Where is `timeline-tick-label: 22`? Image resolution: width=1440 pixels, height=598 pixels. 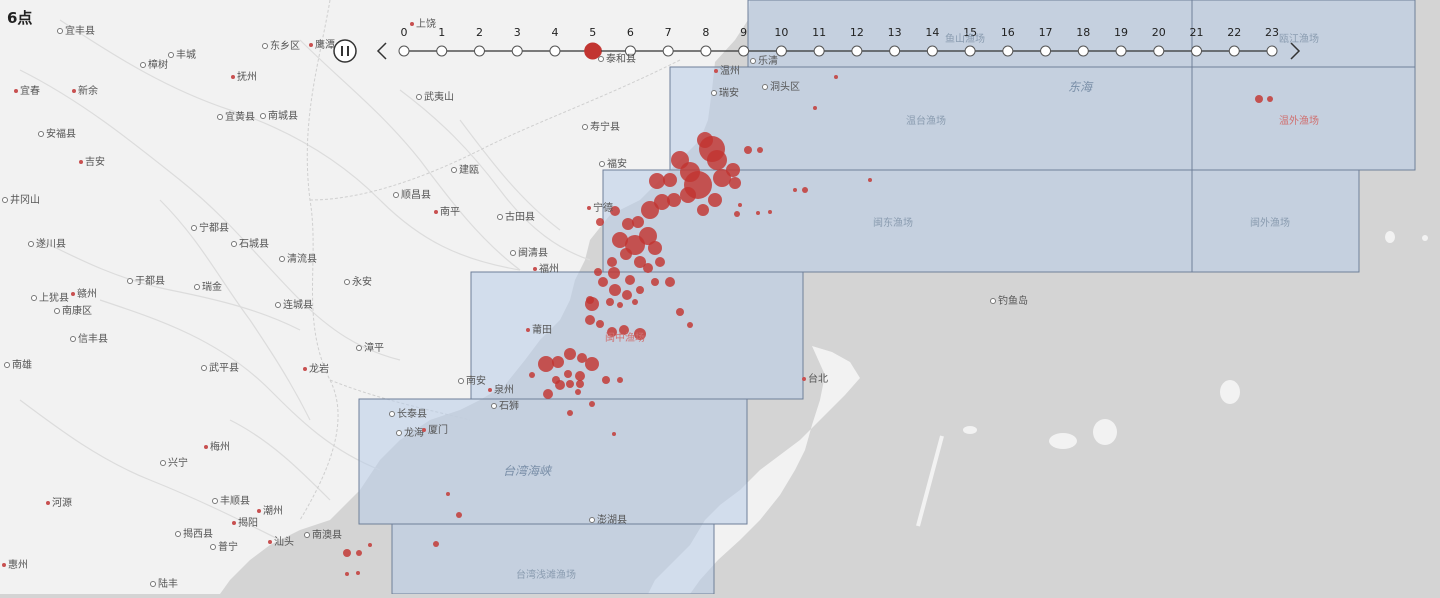 timeline-tick-label: 22 is located at coordinates (1234, 32).